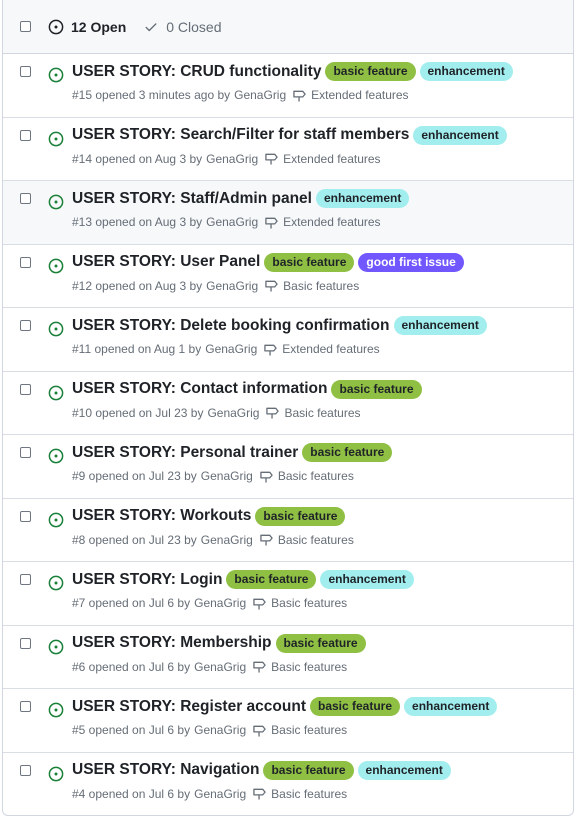 The height and width of the screenshot is (820, 575). I want to click on issue-meta-text: #15 opened 3 minutes ago by, so click(151, 95).